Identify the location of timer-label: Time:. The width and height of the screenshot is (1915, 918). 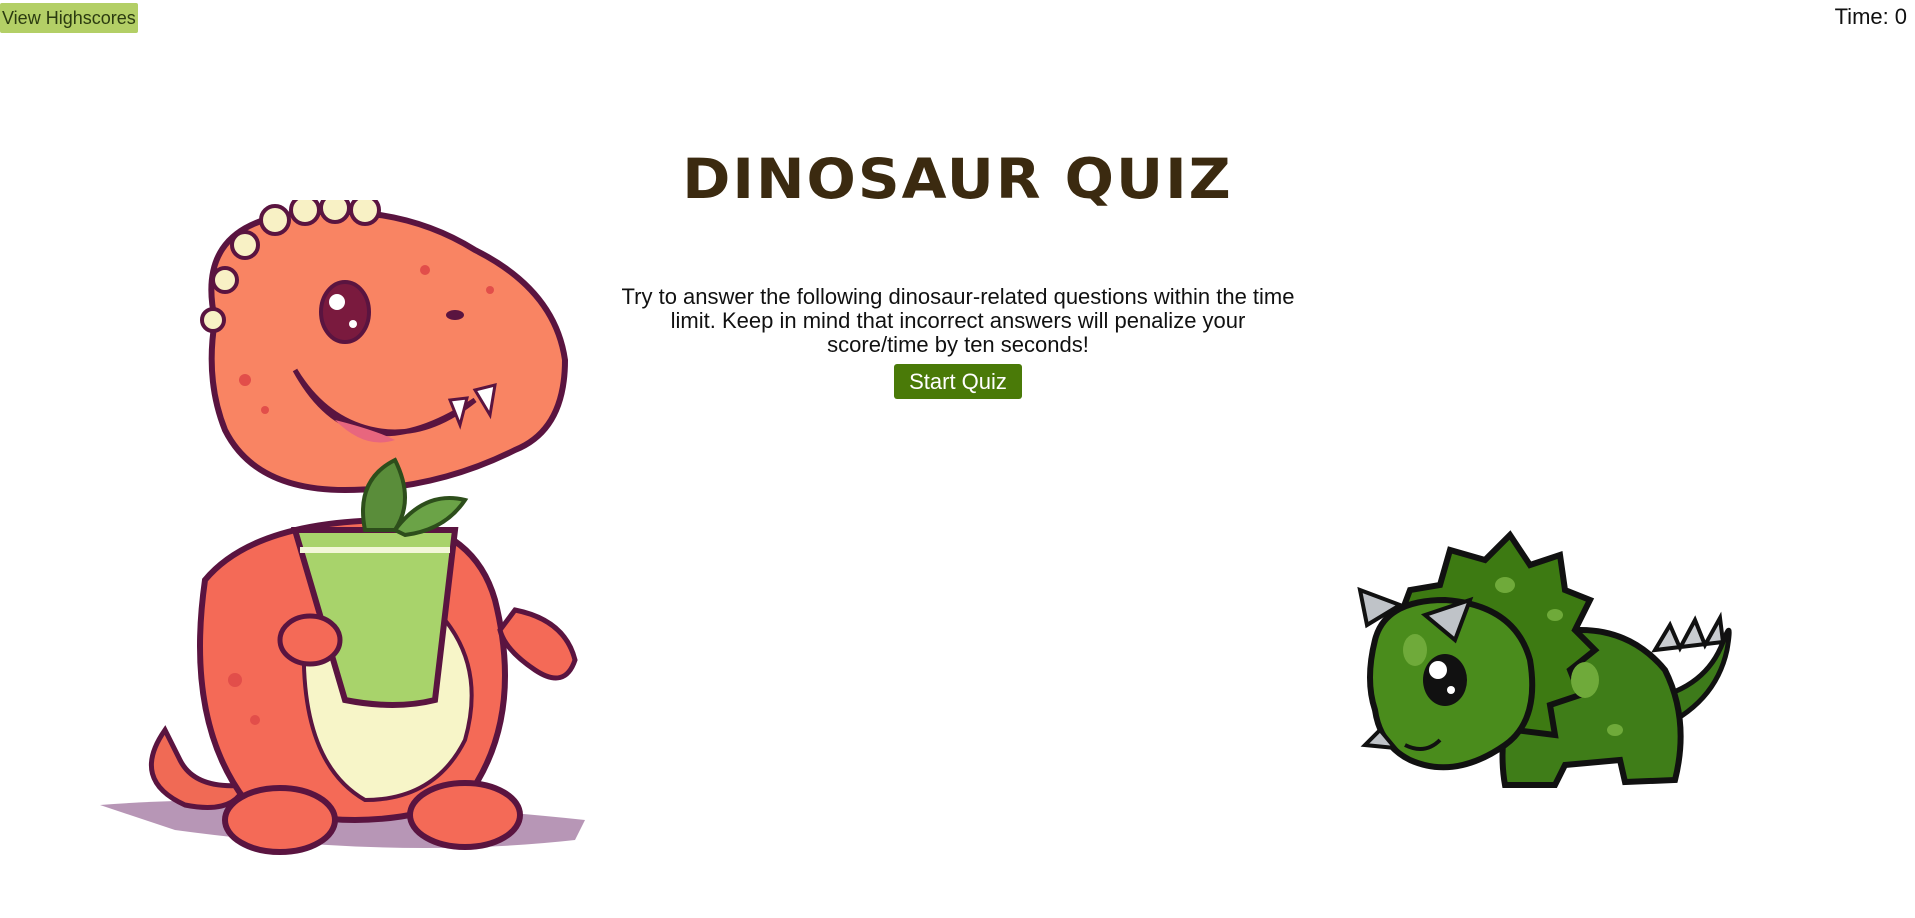
(1861, 16).